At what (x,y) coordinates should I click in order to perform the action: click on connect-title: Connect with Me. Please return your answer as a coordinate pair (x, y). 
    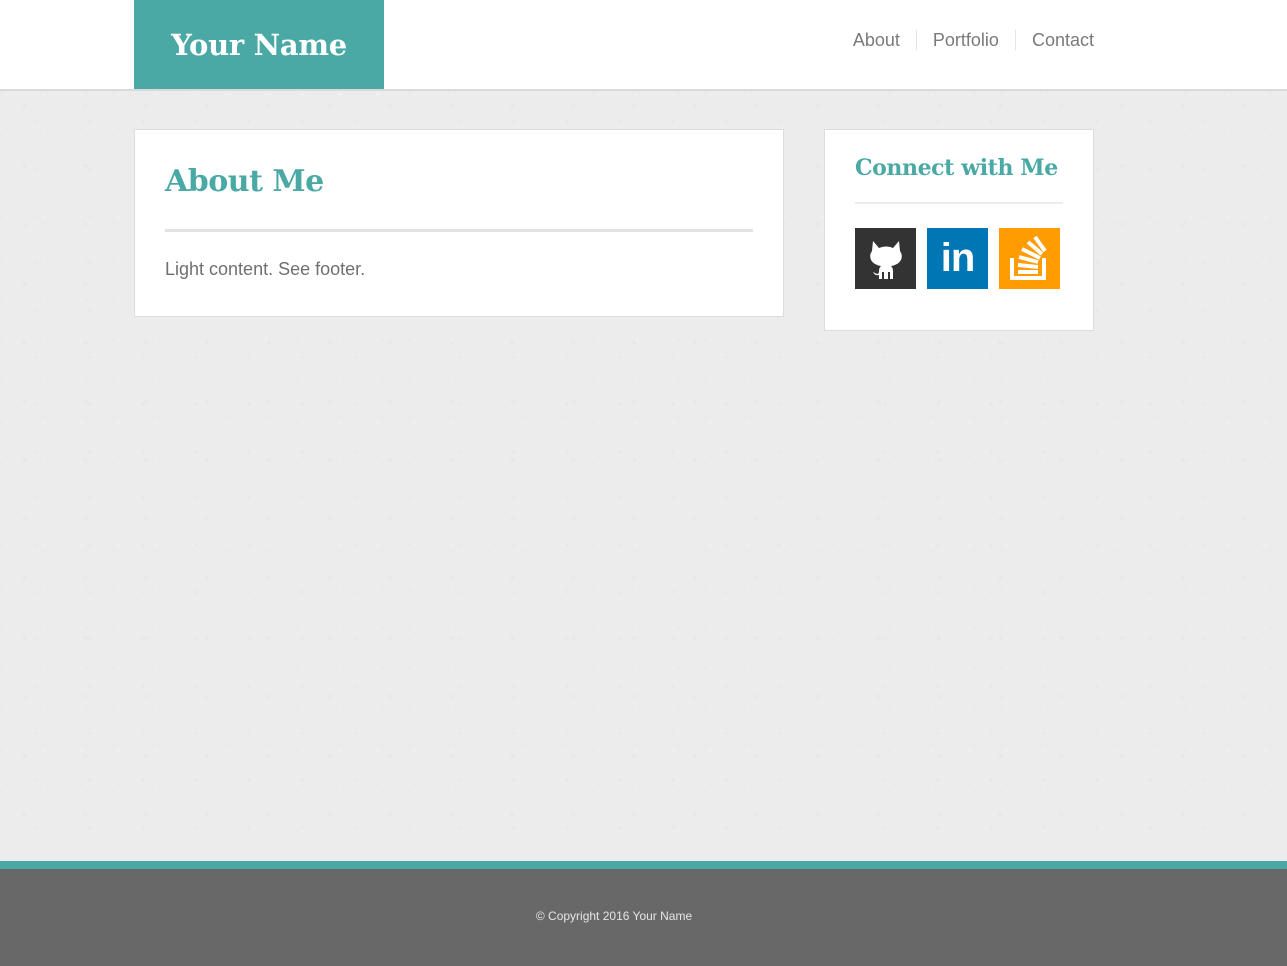
    Looking at the image, I should click on (956, 168).